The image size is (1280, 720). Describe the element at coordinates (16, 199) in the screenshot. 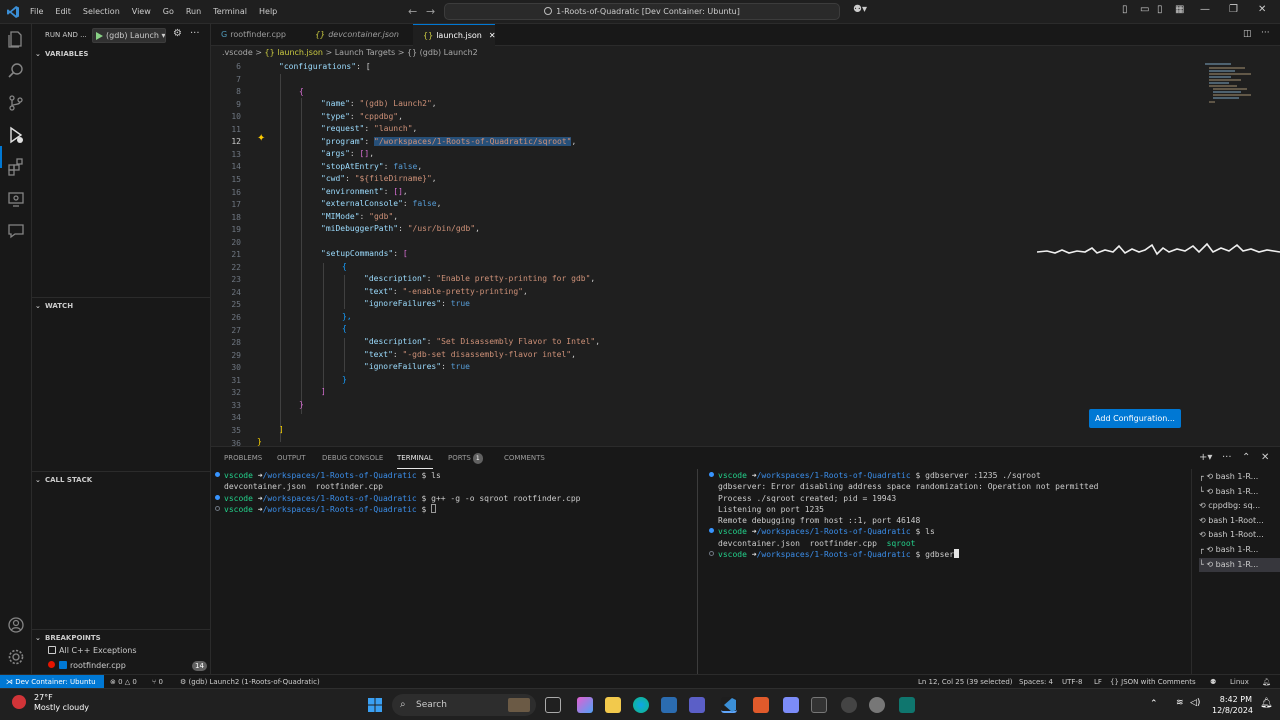

I see `remote-explorer-icon` at that location.